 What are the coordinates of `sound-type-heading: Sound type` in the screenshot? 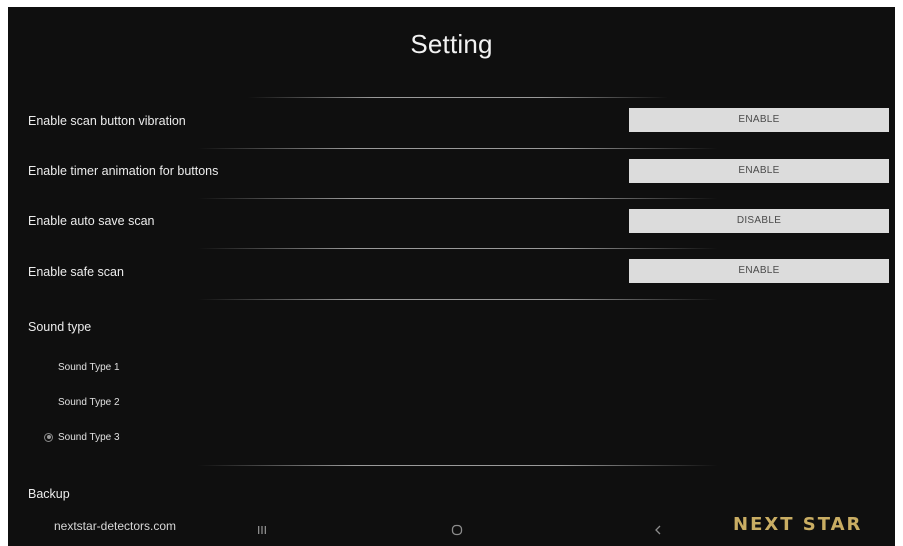 It's located at (60, 327).